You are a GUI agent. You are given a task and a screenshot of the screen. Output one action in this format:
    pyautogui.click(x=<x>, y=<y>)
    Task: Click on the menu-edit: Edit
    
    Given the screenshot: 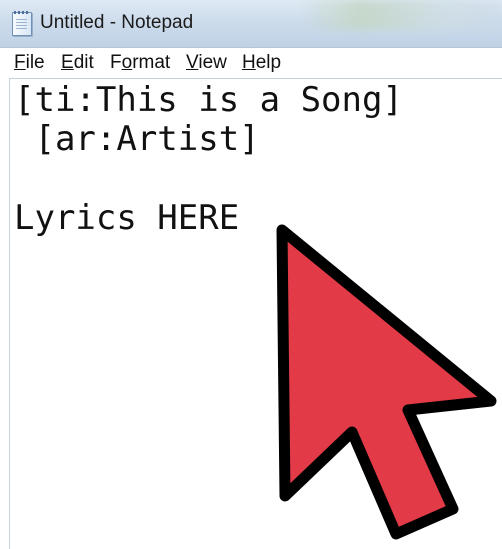 What is the action you would take?
    pyautogui.click(x=77, y=63)
    